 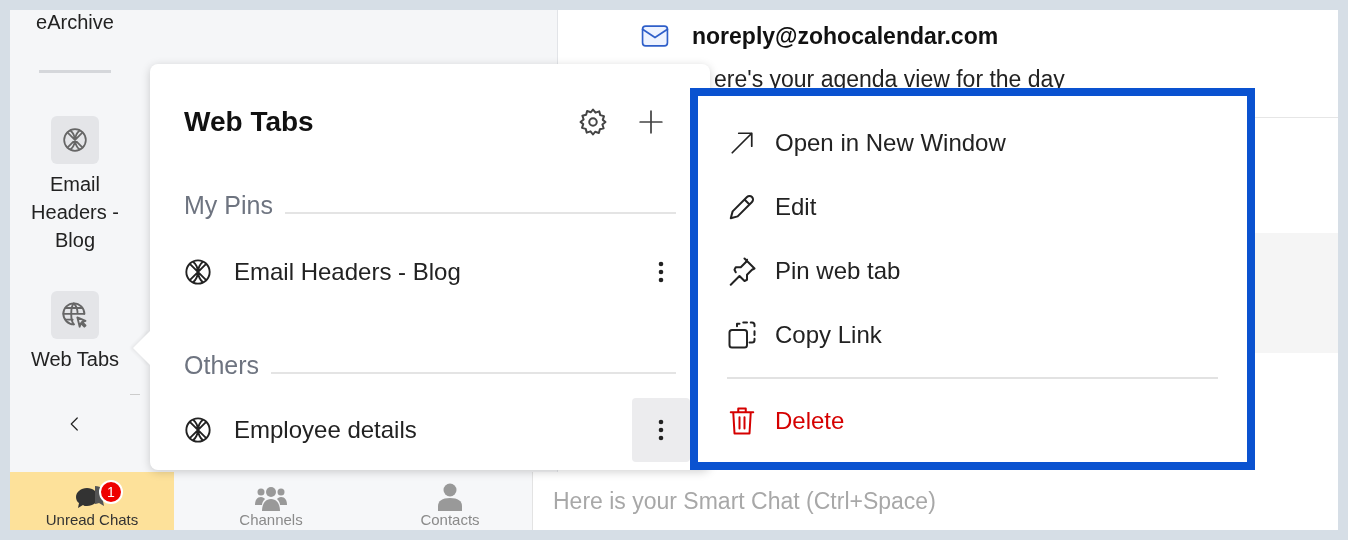 I want to click on section-heading: Others, so click(x=222, y=365).